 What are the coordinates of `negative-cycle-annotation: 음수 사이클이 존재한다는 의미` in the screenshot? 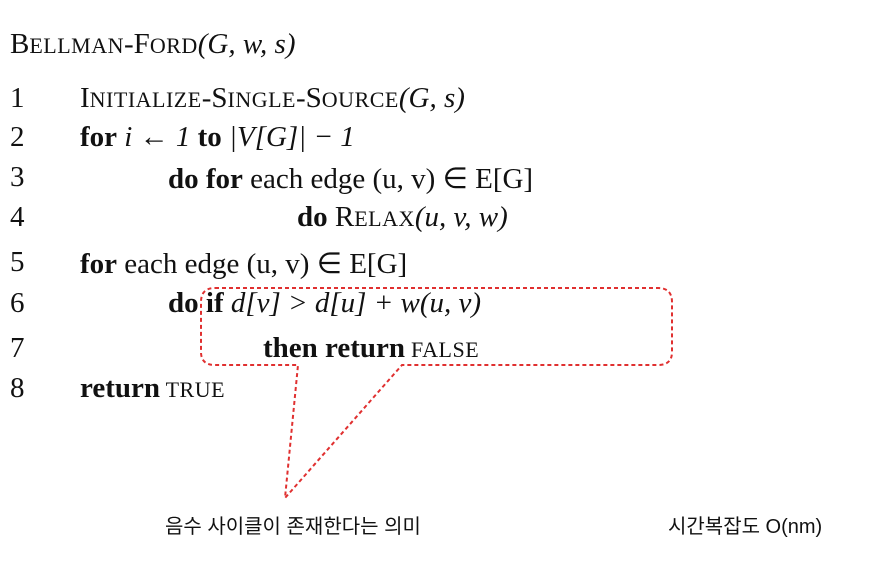 It's located at (293, 527).